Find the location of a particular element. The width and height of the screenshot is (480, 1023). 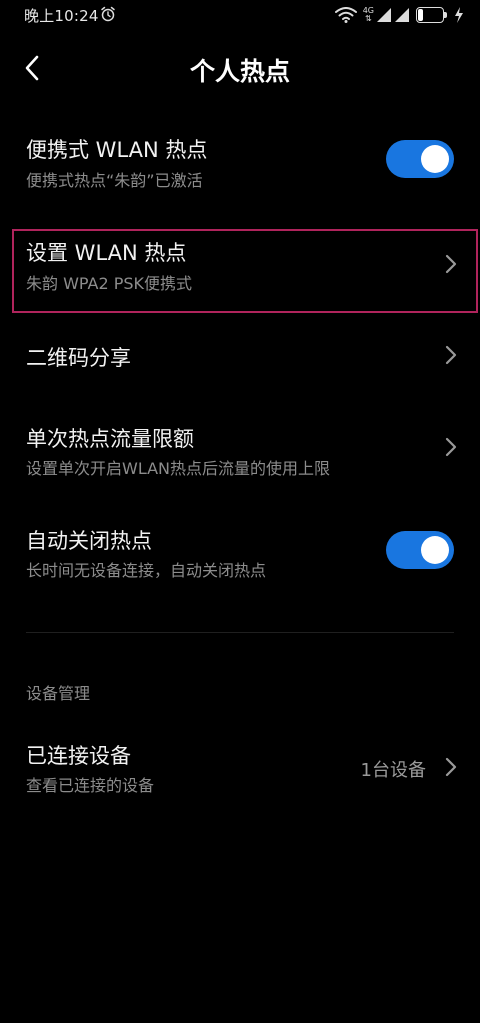

status-icons: 4G ⇅ 21 is located at coordinates (399, 15).